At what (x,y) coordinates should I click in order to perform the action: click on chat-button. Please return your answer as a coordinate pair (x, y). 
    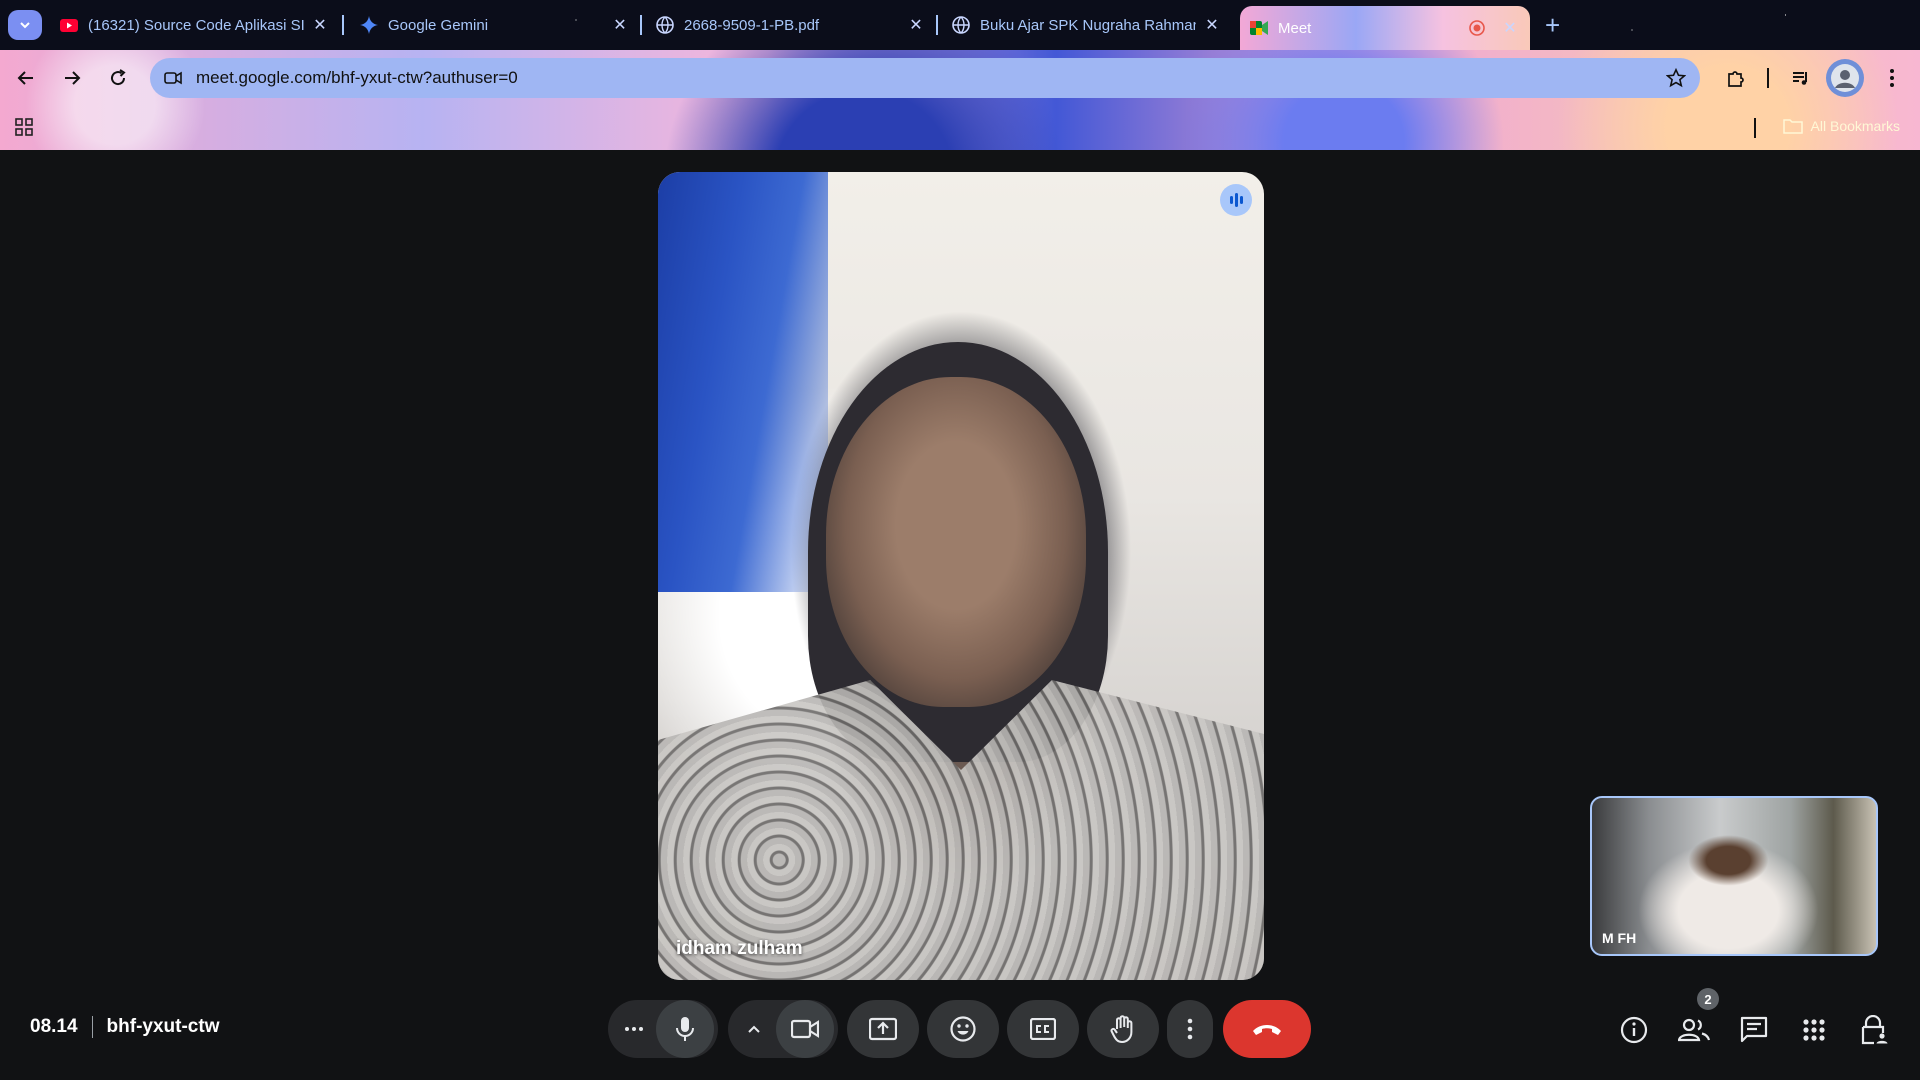
    Looking at the image, I should click on (1754, 1030).